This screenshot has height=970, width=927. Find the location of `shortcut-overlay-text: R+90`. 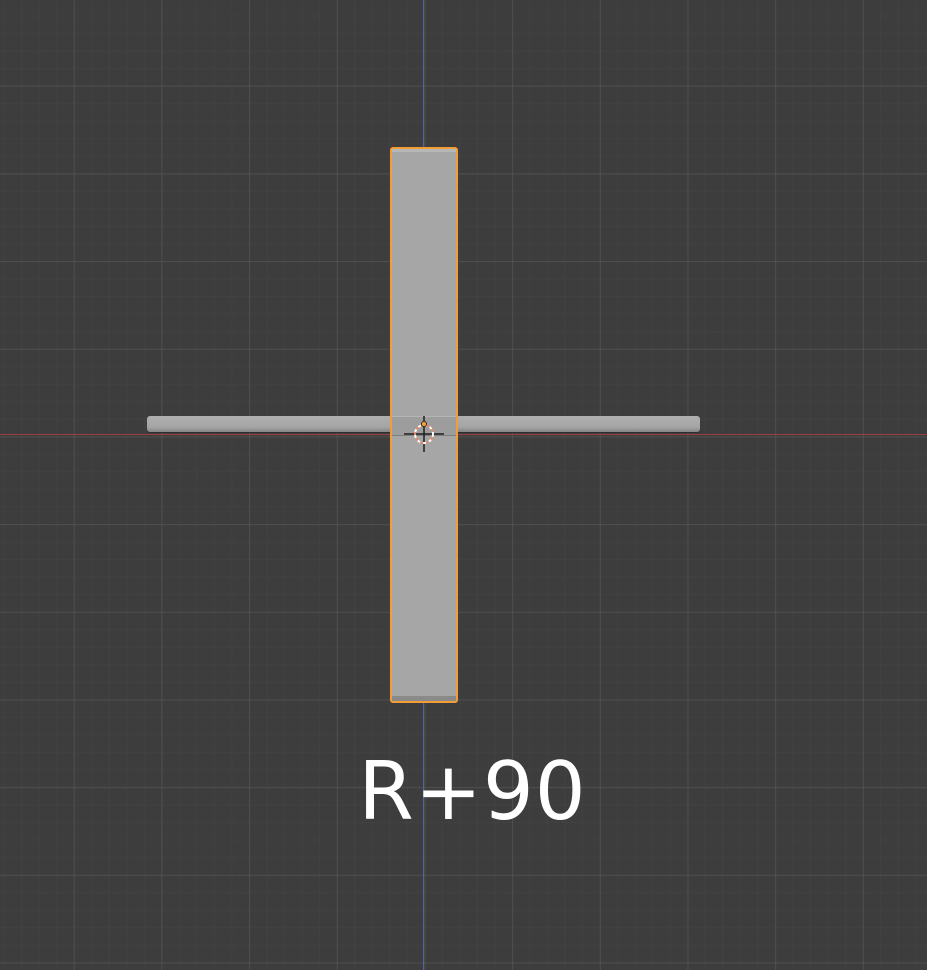

shortcut-overlay-text: R+90 is located at coordinates (472, 791).